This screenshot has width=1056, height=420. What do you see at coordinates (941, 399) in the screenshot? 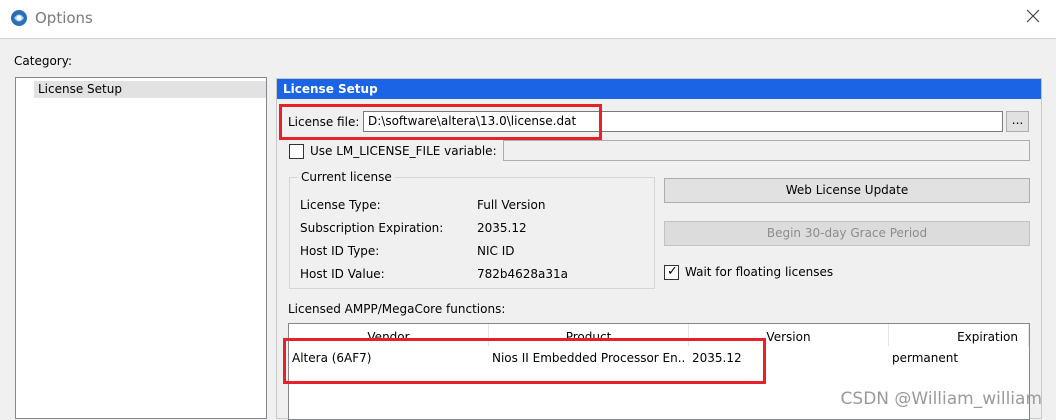
I see `watermark: CSDN @William_william` at bounding box center [941, 399].